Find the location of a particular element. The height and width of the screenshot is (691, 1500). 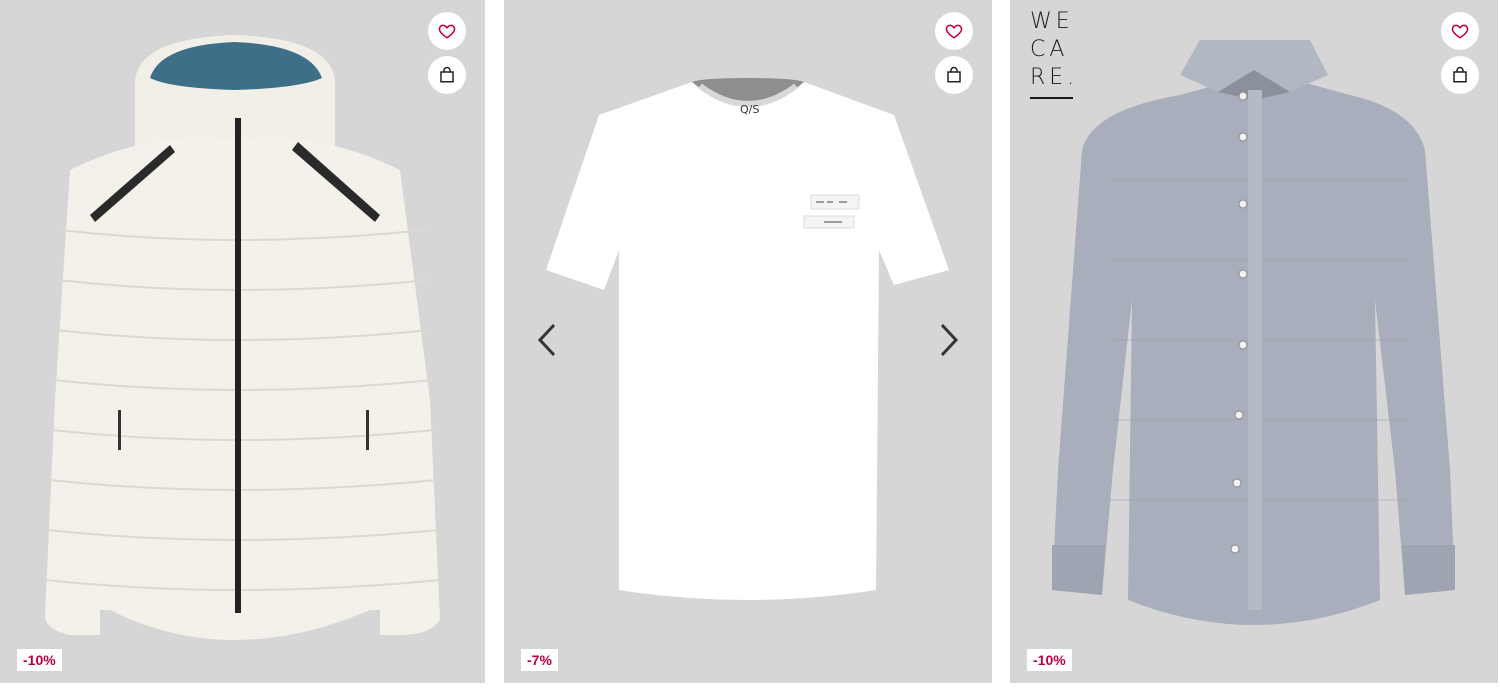

chevron-right-icon is located at coordinates (949, 340).